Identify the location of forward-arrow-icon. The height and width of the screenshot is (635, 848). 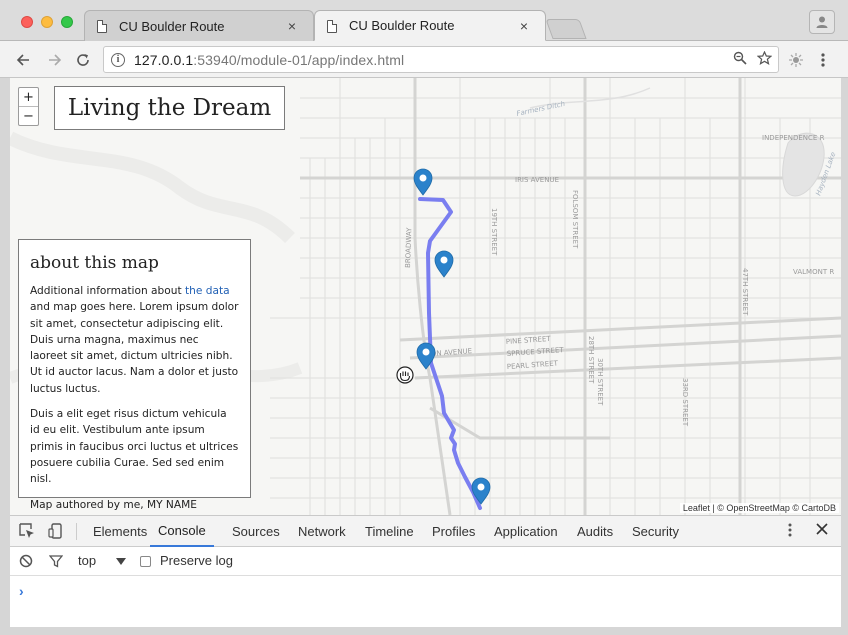
(55, 60).